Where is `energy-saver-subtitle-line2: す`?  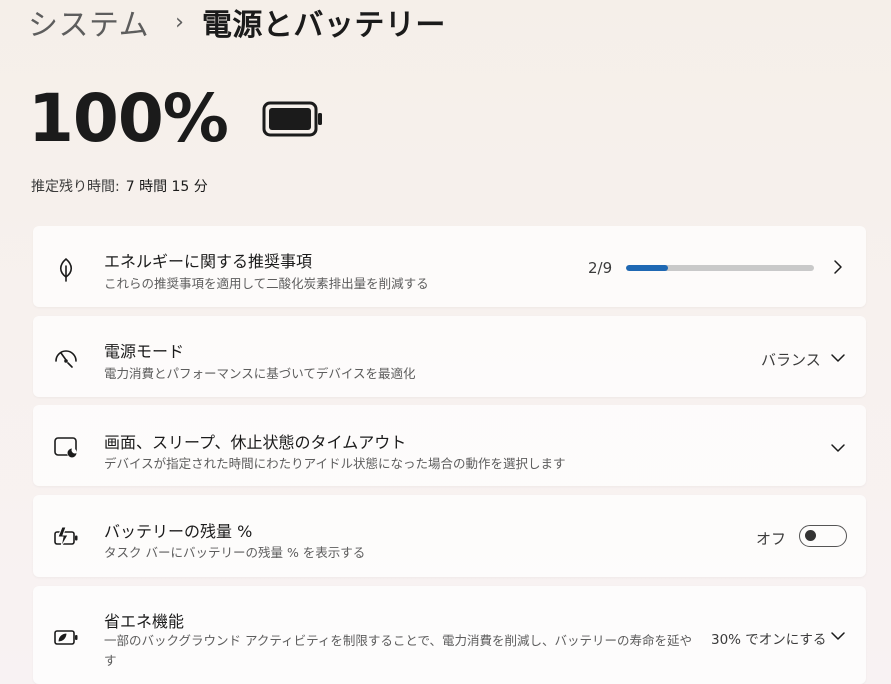 energy-saver-subtitle-line2: す is located at coordinates (110, 660).